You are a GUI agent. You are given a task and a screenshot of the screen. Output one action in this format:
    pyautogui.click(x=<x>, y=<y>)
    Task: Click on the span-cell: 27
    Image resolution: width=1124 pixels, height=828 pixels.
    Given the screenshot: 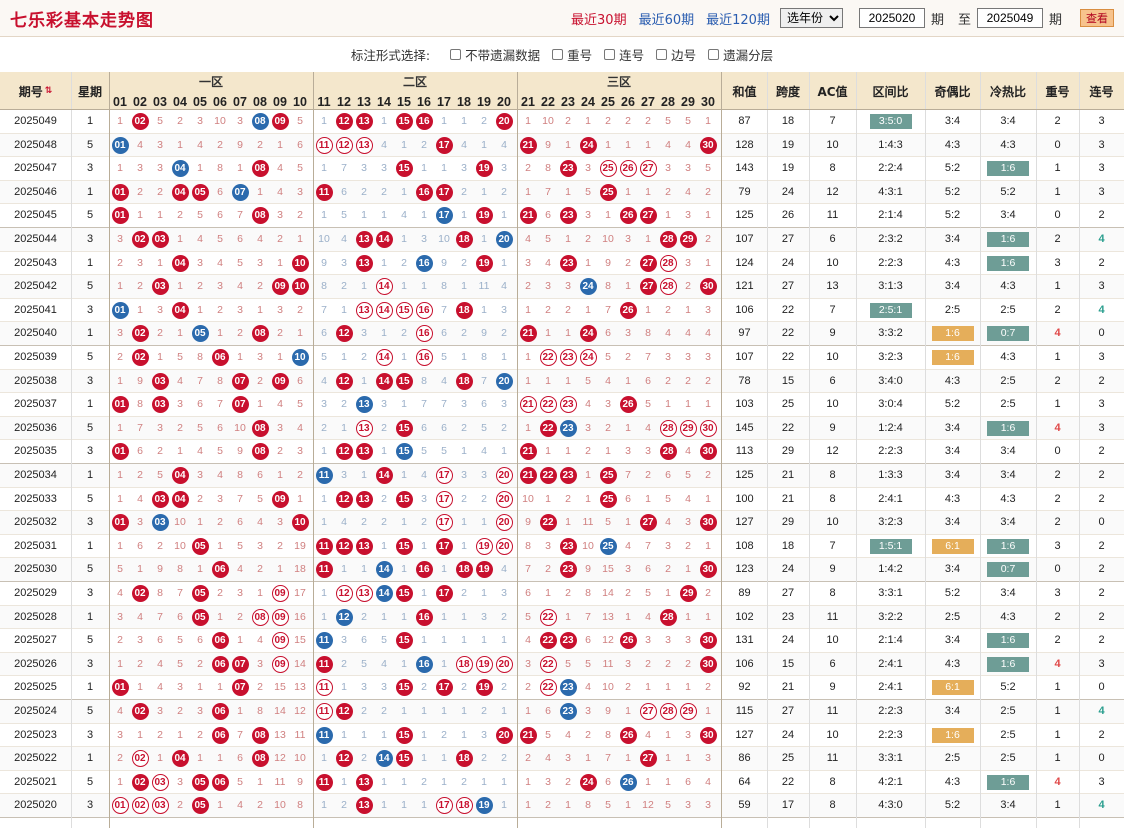 What is the action you would take?
    pyautogui.click(x=788, y=593)
    